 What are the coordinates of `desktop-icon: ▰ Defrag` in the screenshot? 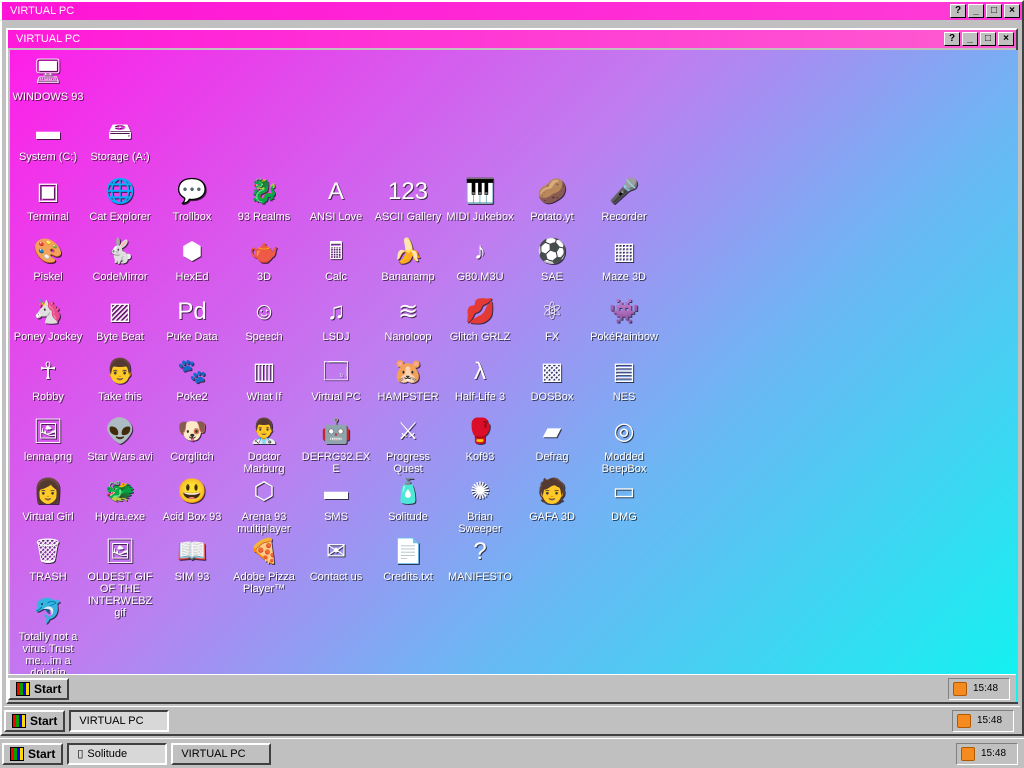 It's located at (552, 439).